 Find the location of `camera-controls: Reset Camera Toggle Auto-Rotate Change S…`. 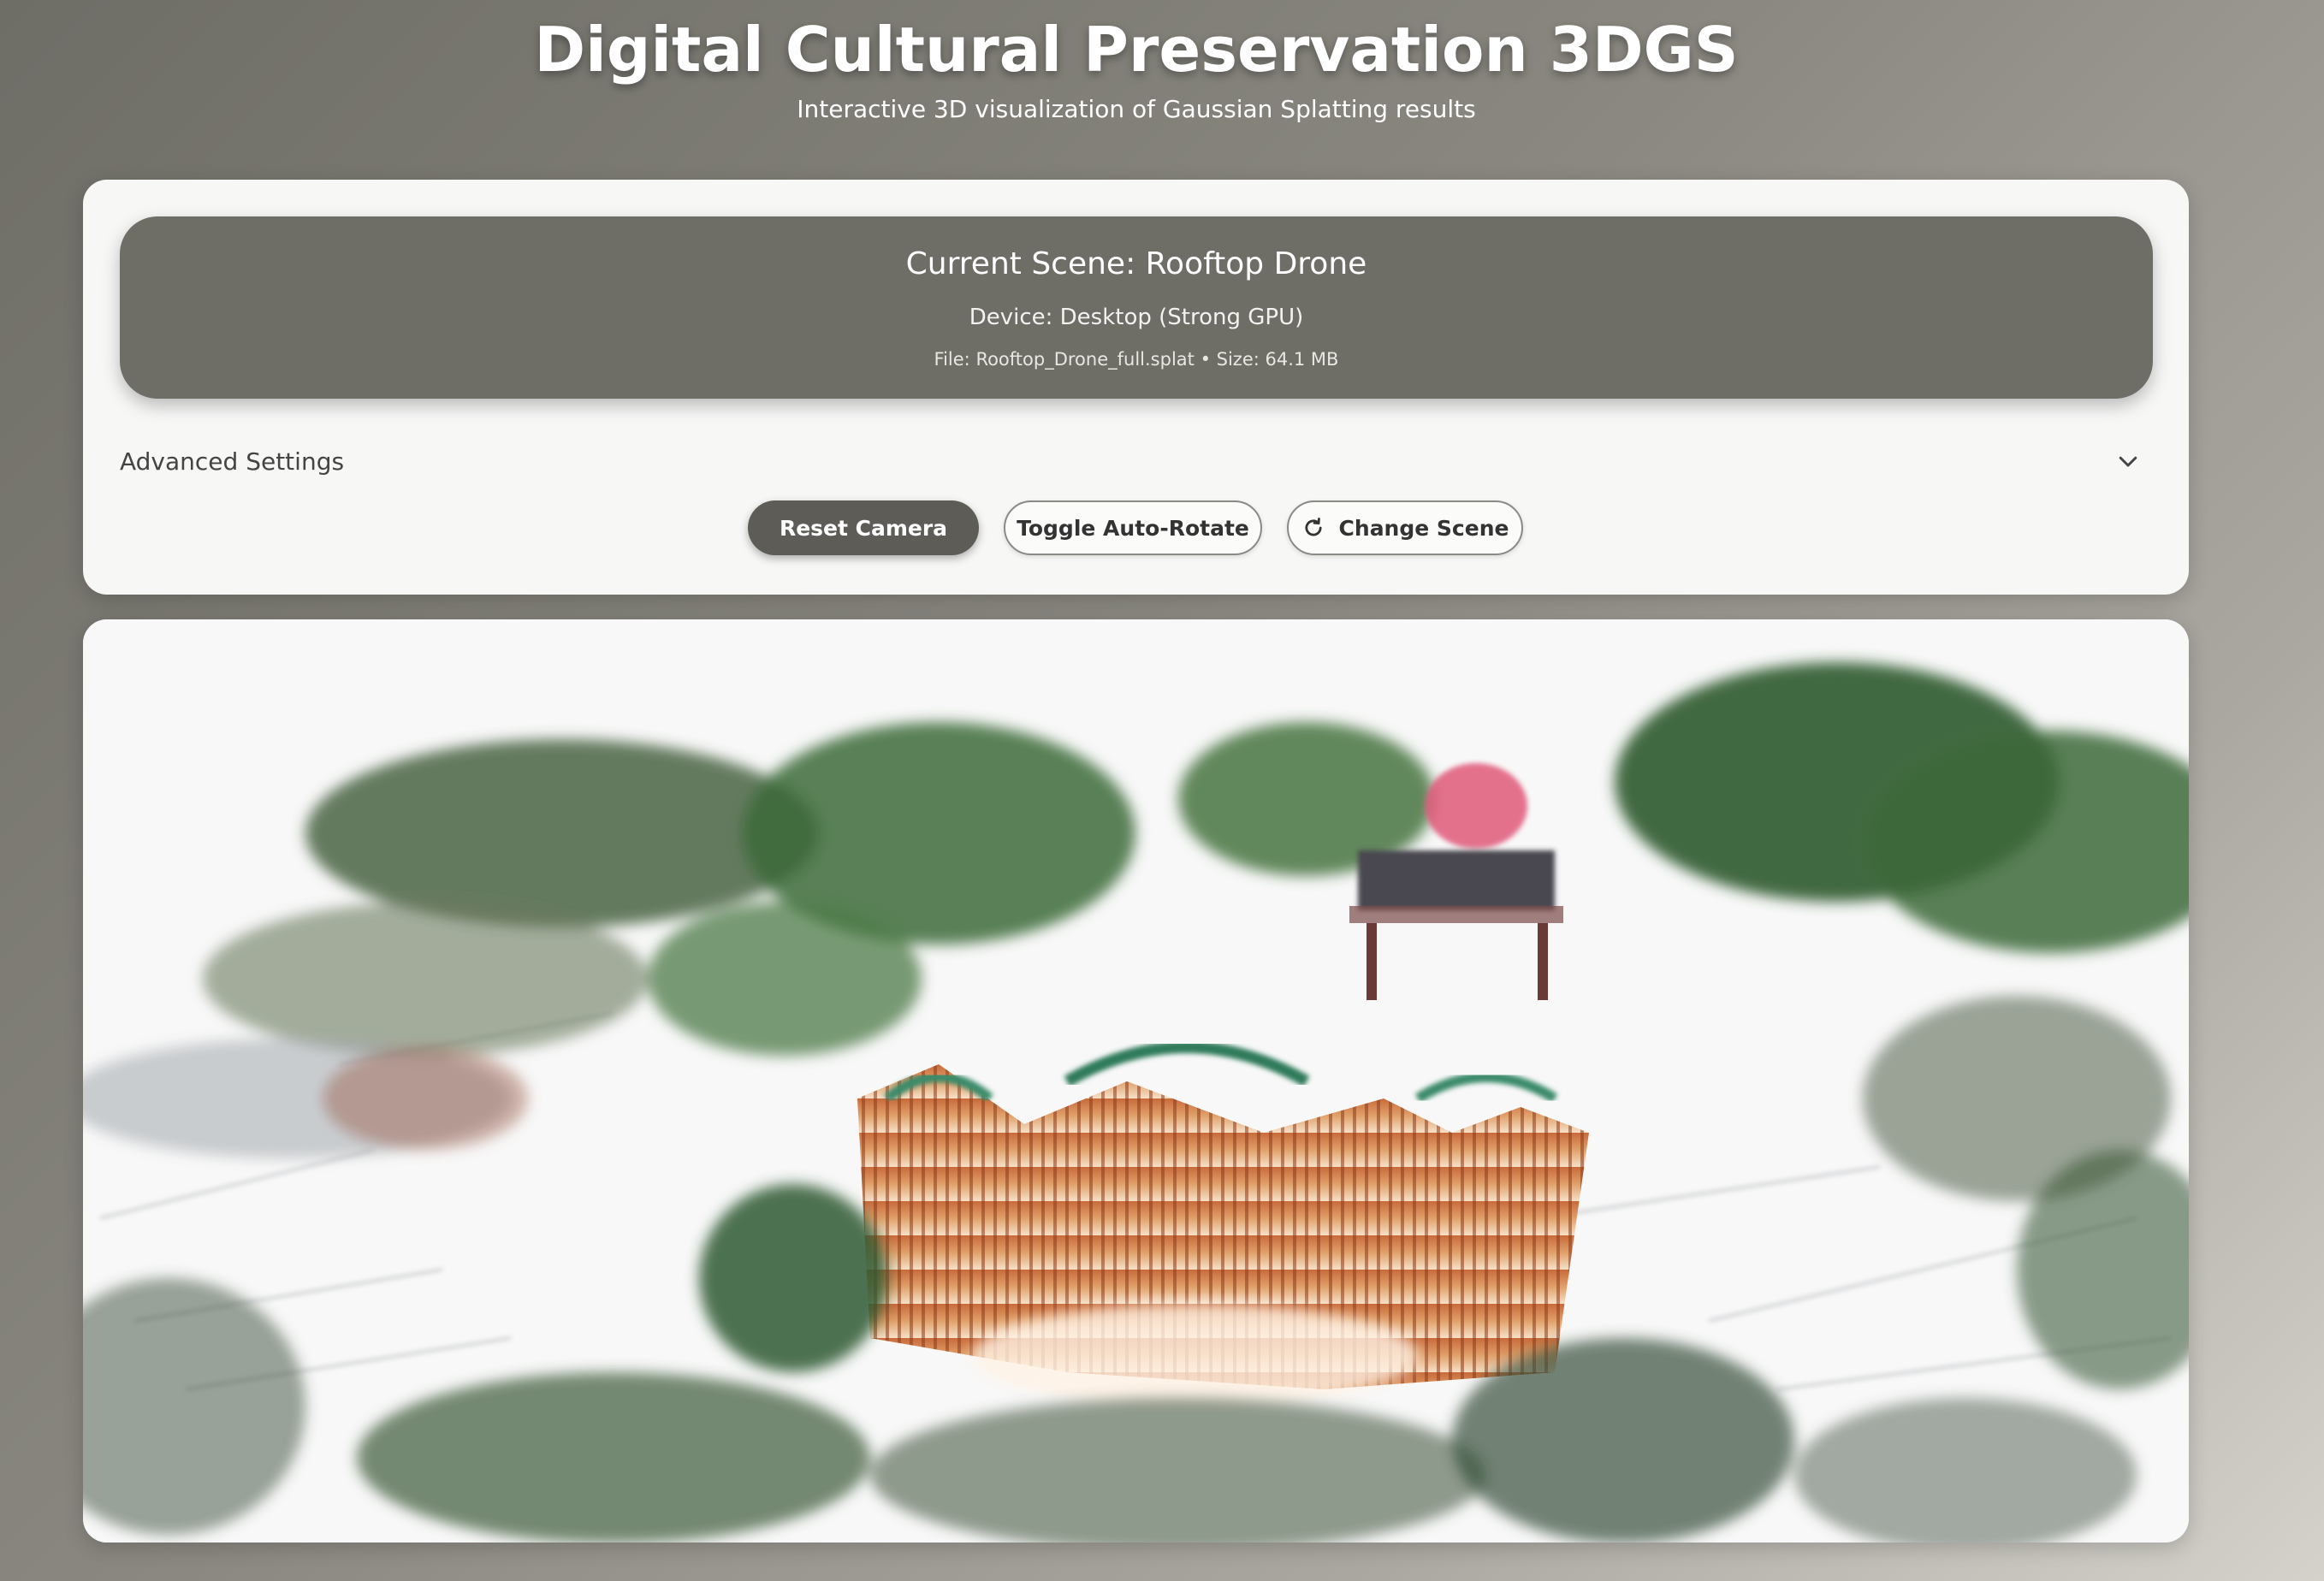

camera-controls: Reset Camera Toggle Auto-Rotate Change S… is located at coordinates (1136, 530).